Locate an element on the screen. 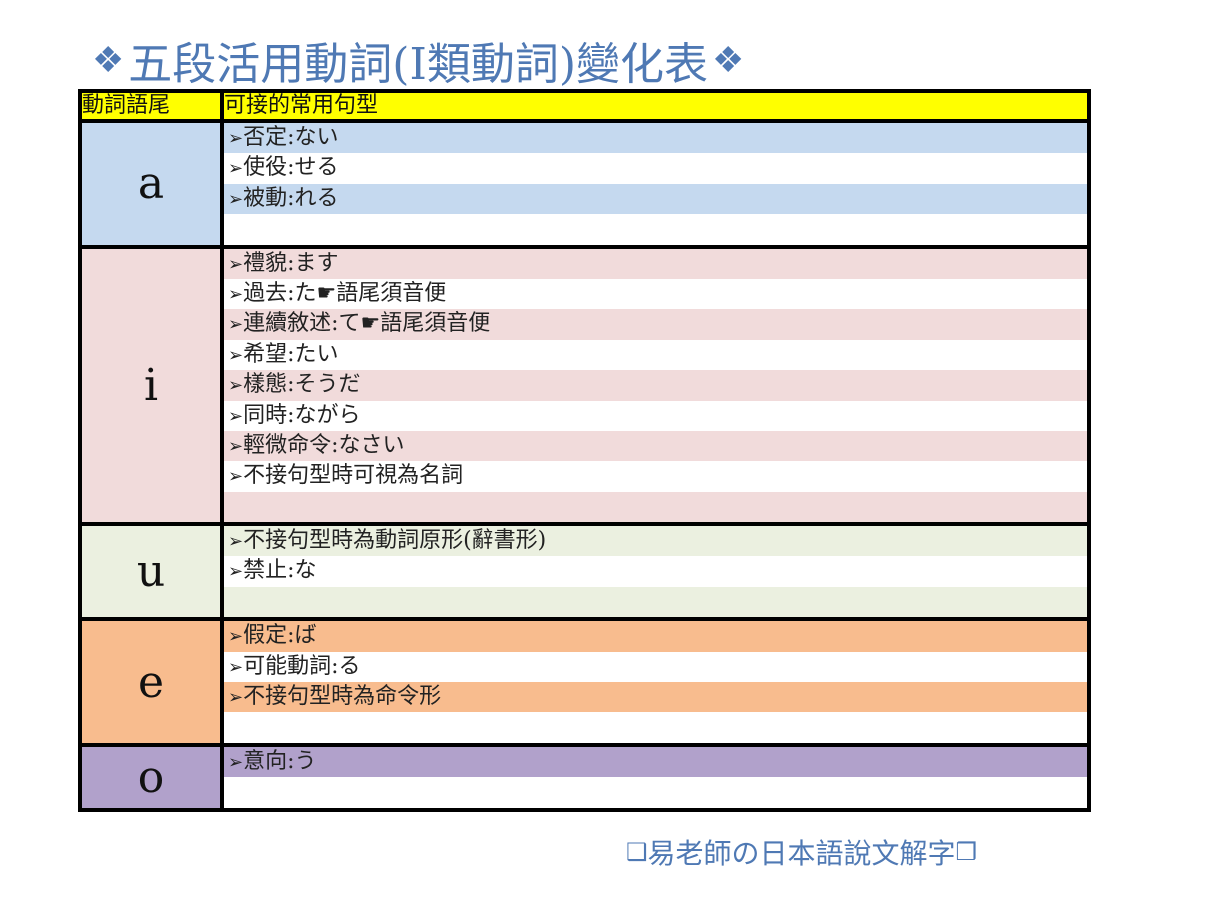 Image resolution: width=1209 pixels, height=909 pixels. checkbox-icon: ❑ is located at coordinates (637, 852).